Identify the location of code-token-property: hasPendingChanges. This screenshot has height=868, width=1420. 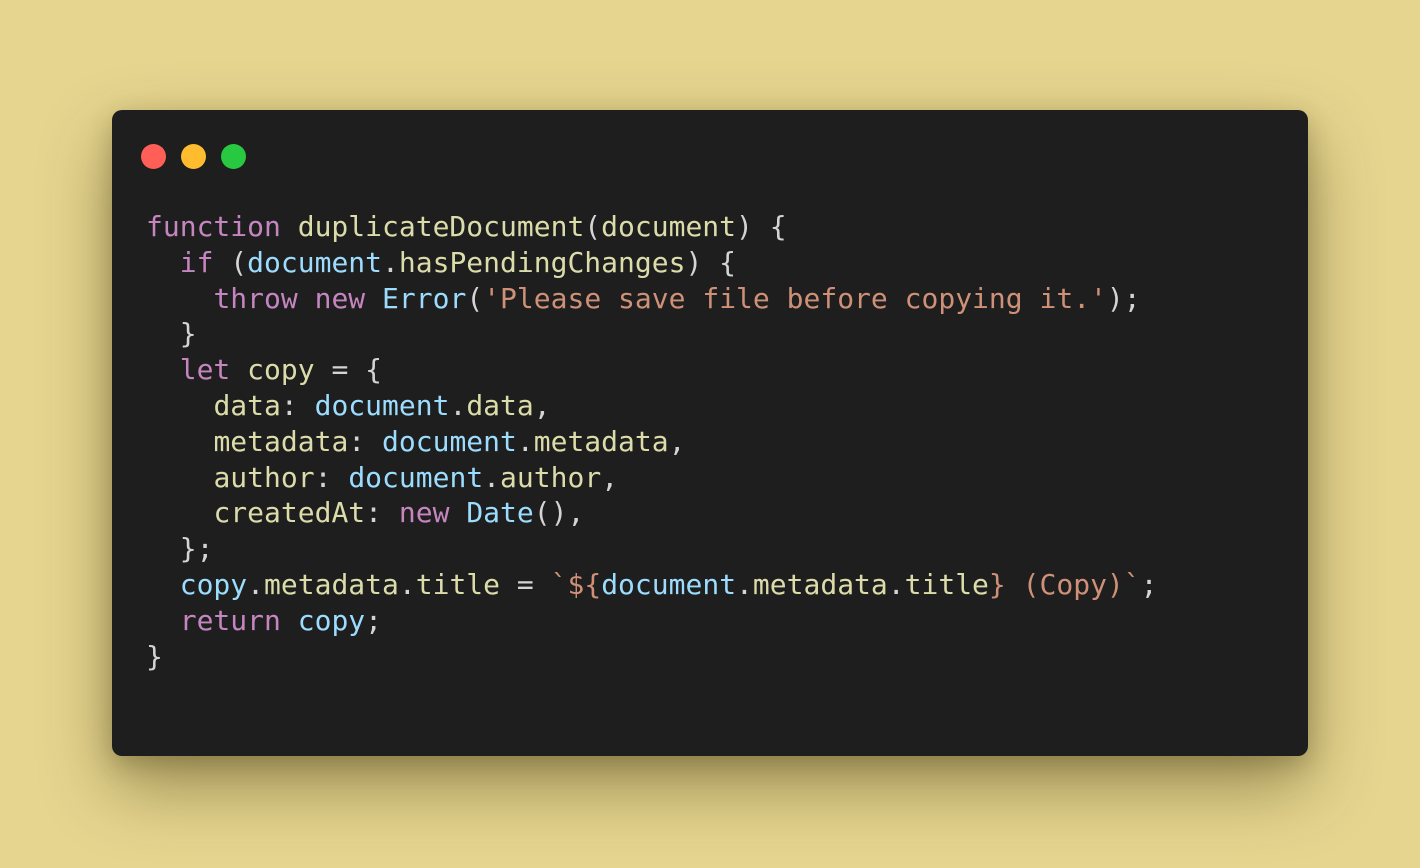
(542, 262).